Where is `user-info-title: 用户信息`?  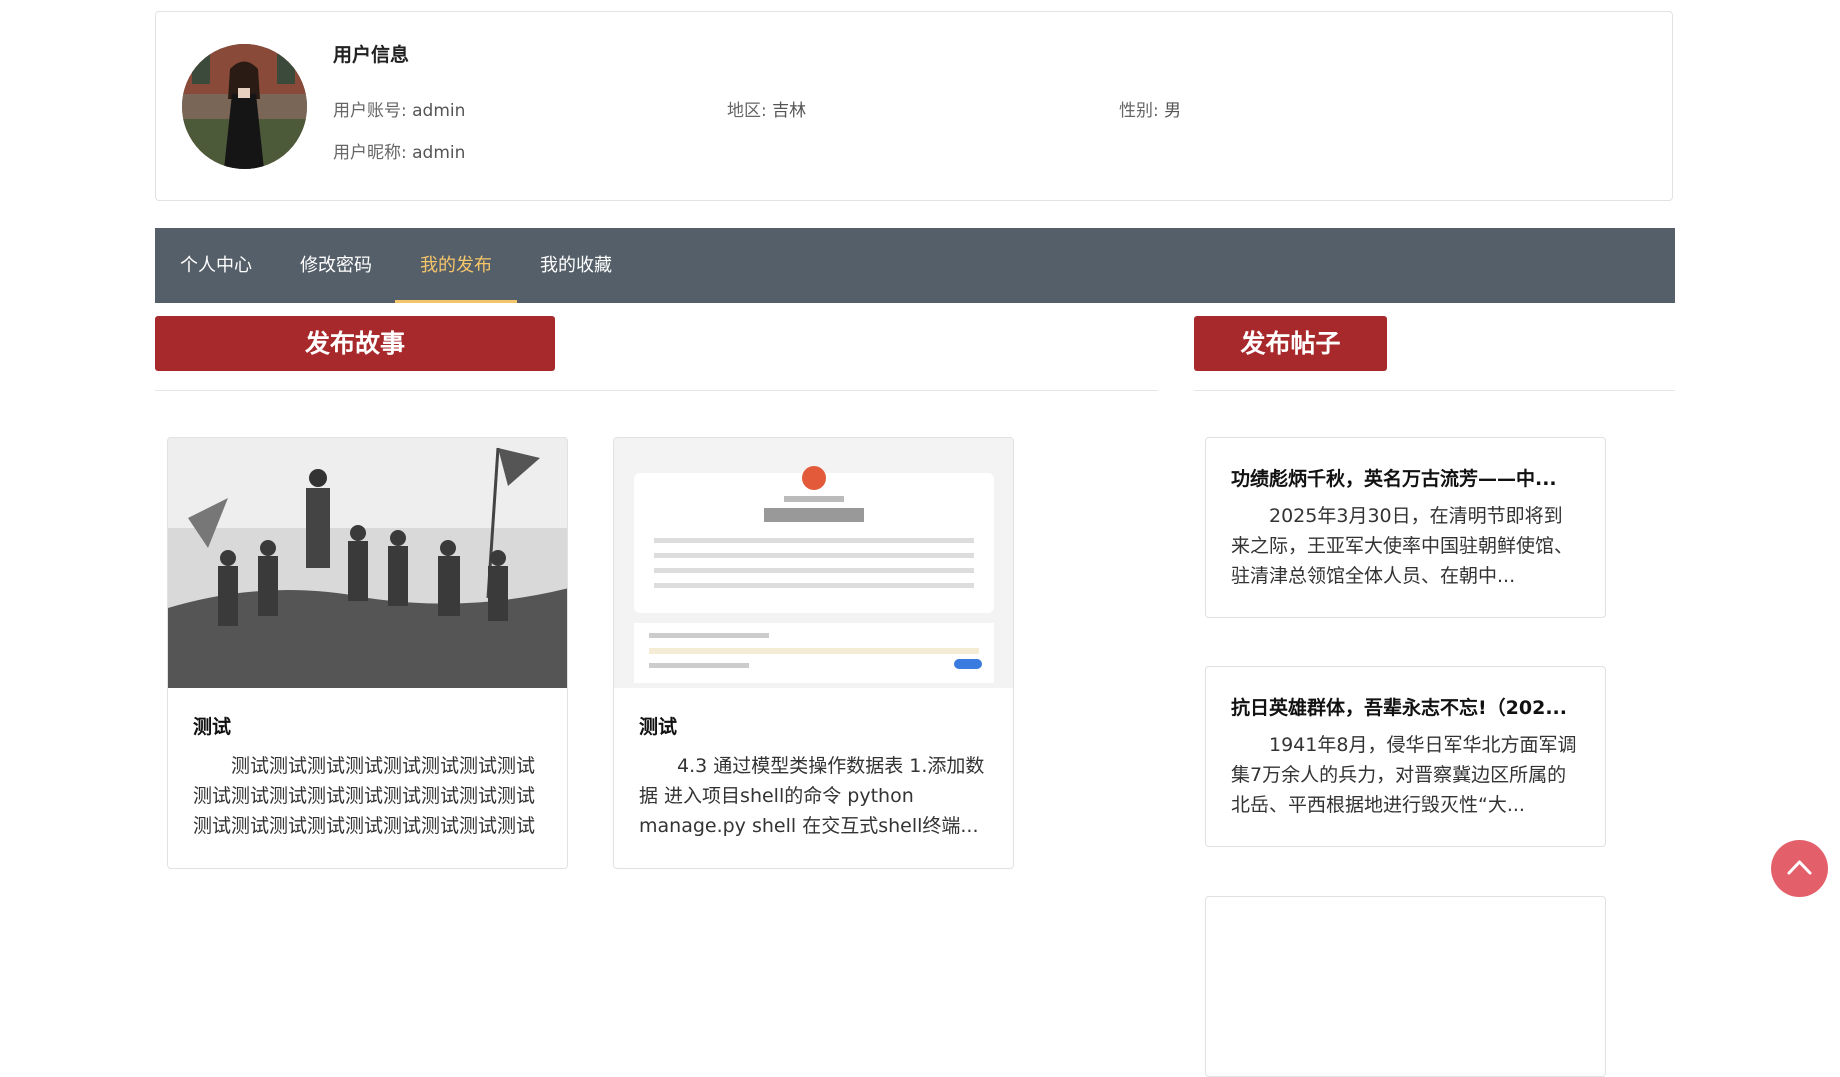
user-info-title: 用户信息 is located at coordinates (371, 55).